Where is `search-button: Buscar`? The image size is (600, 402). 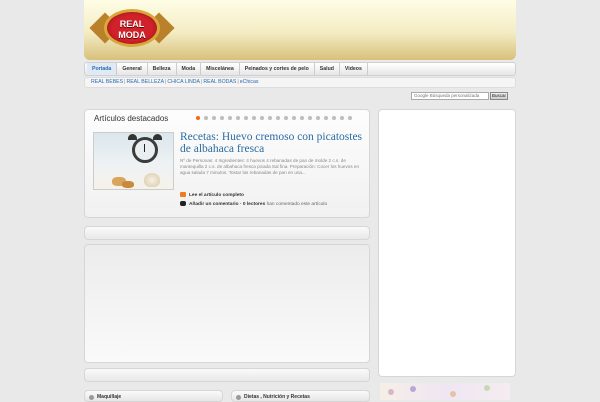 search-button: Buscar is located at coordinates (499, 96).